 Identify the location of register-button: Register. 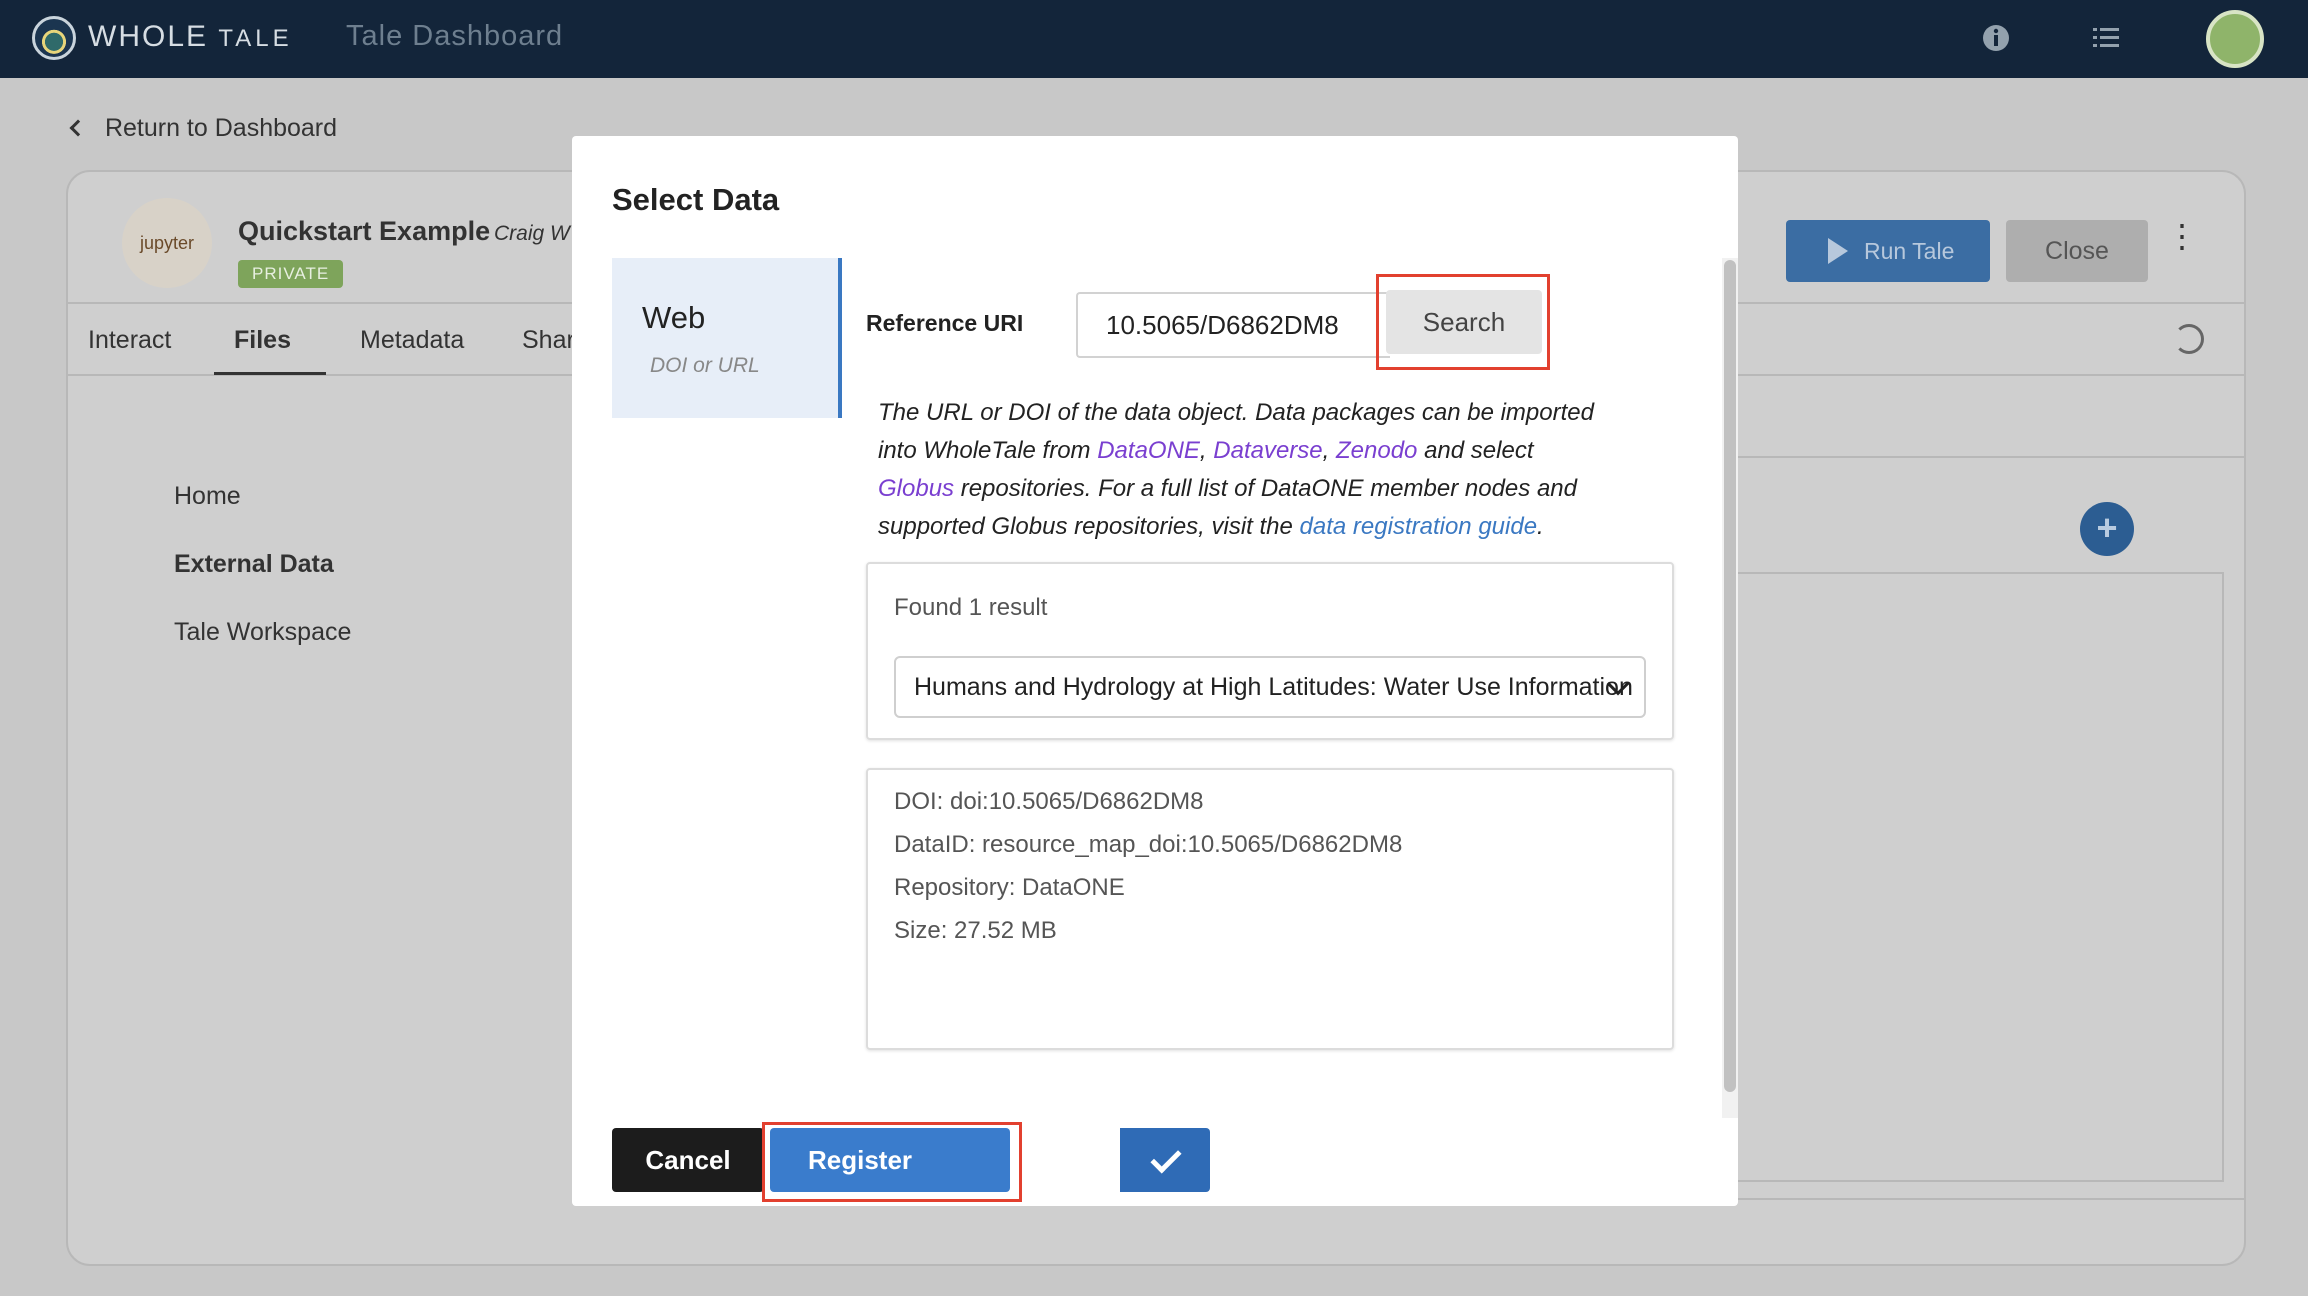
(990, 1160).